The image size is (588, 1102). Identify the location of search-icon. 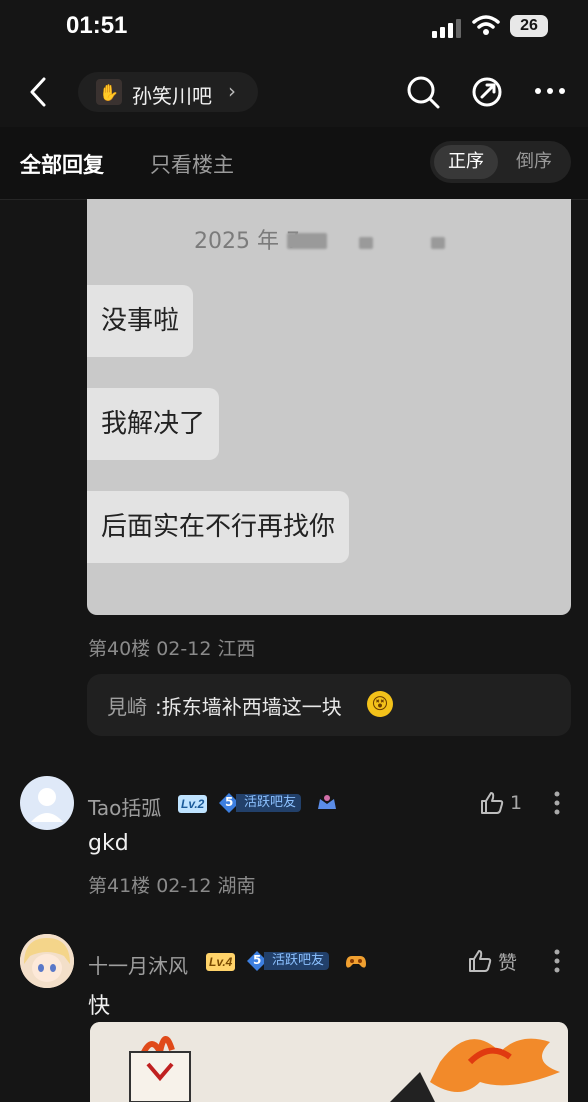
(423, 92).